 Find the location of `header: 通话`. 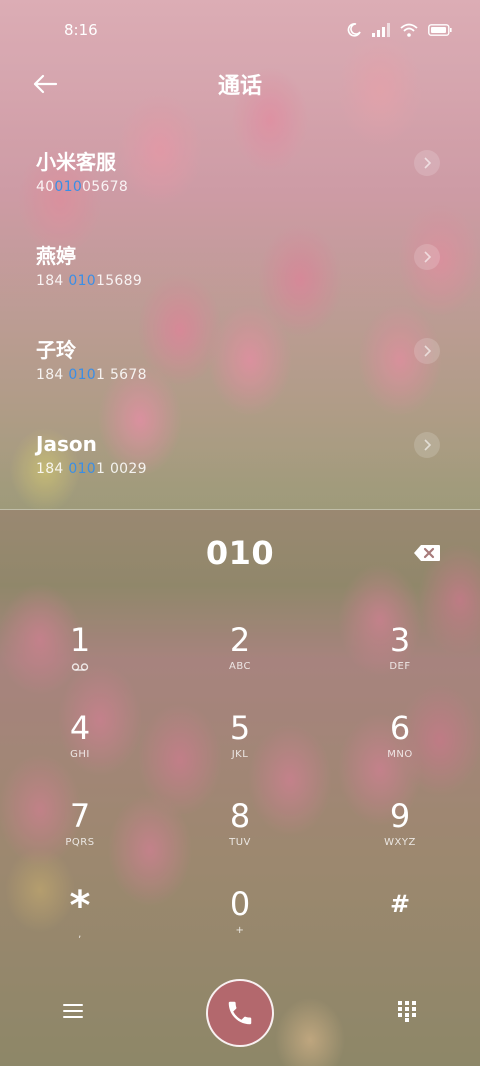

header: 通话 is located at coordinates (240, 84).